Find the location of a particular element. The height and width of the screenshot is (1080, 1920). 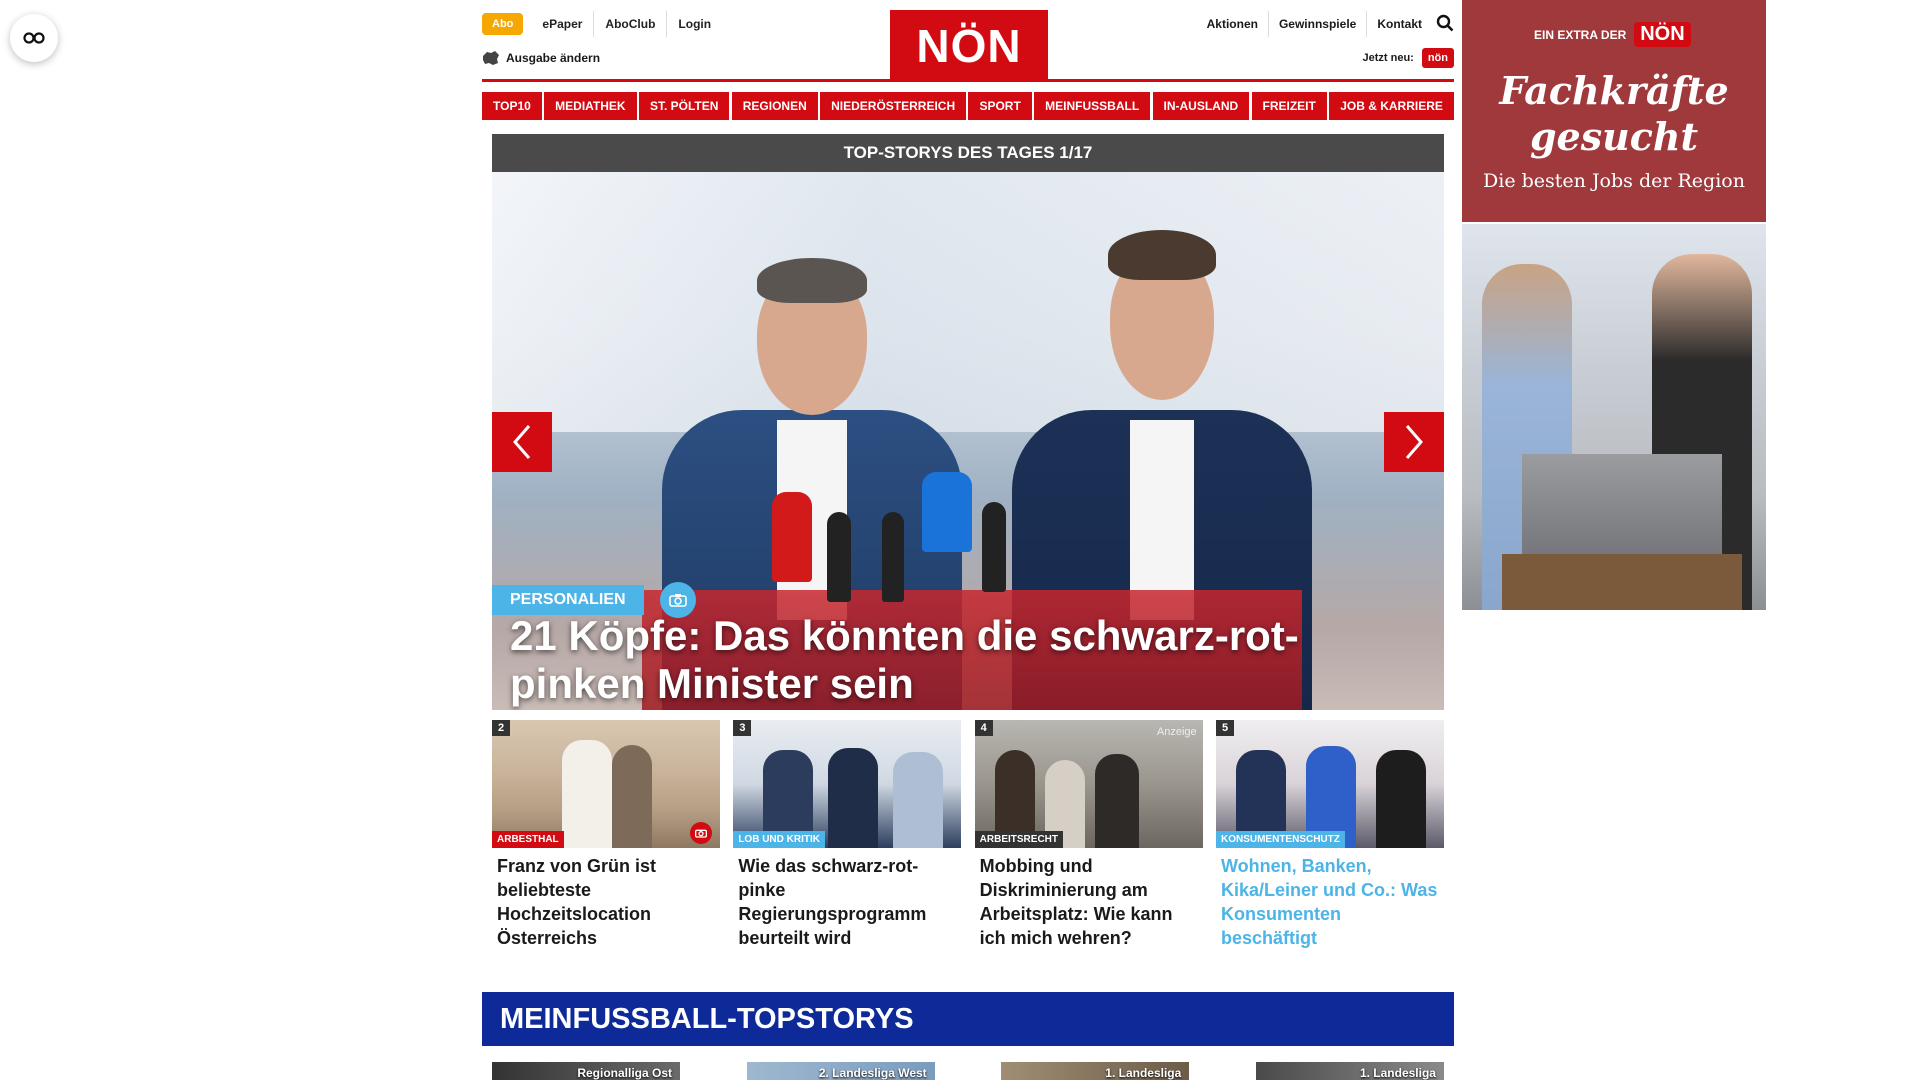

slider-next-button is located at coordinates (1414, 442).